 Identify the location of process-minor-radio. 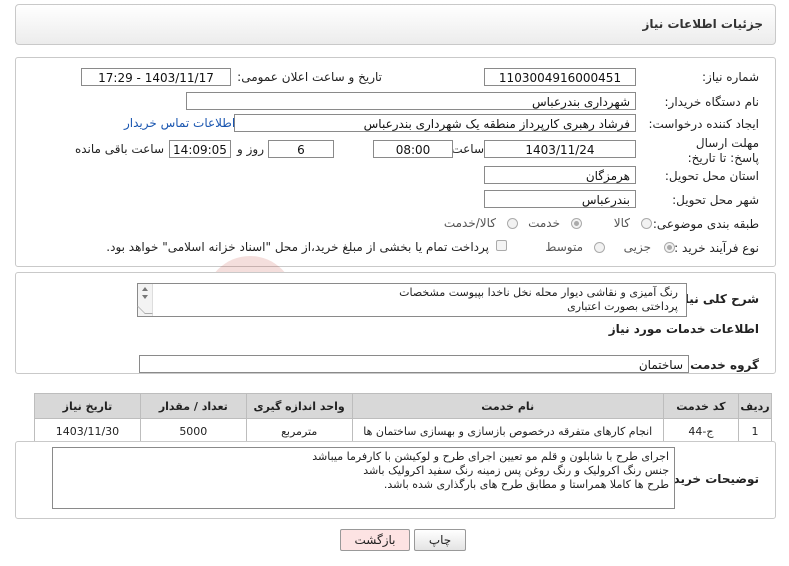
(669, 247).